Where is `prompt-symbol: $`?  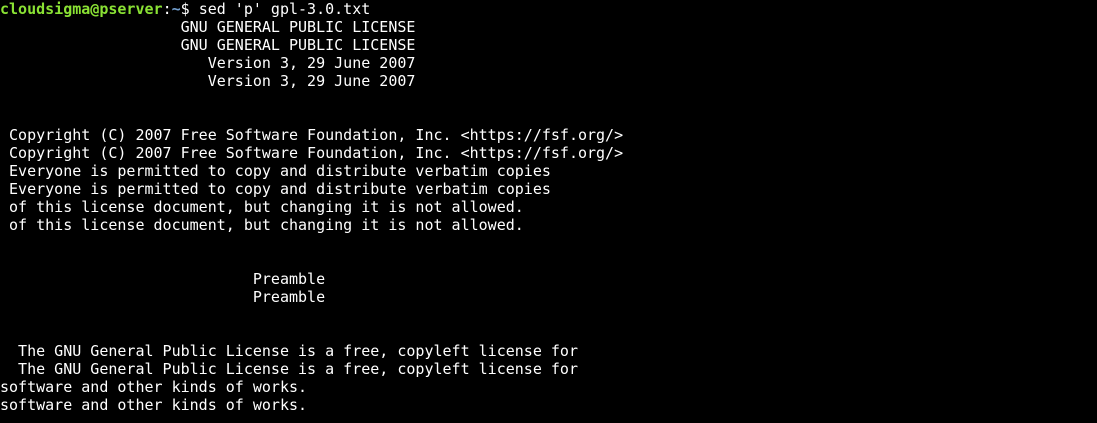
prompt-symbol: $ is located at coordinates (189, 9).